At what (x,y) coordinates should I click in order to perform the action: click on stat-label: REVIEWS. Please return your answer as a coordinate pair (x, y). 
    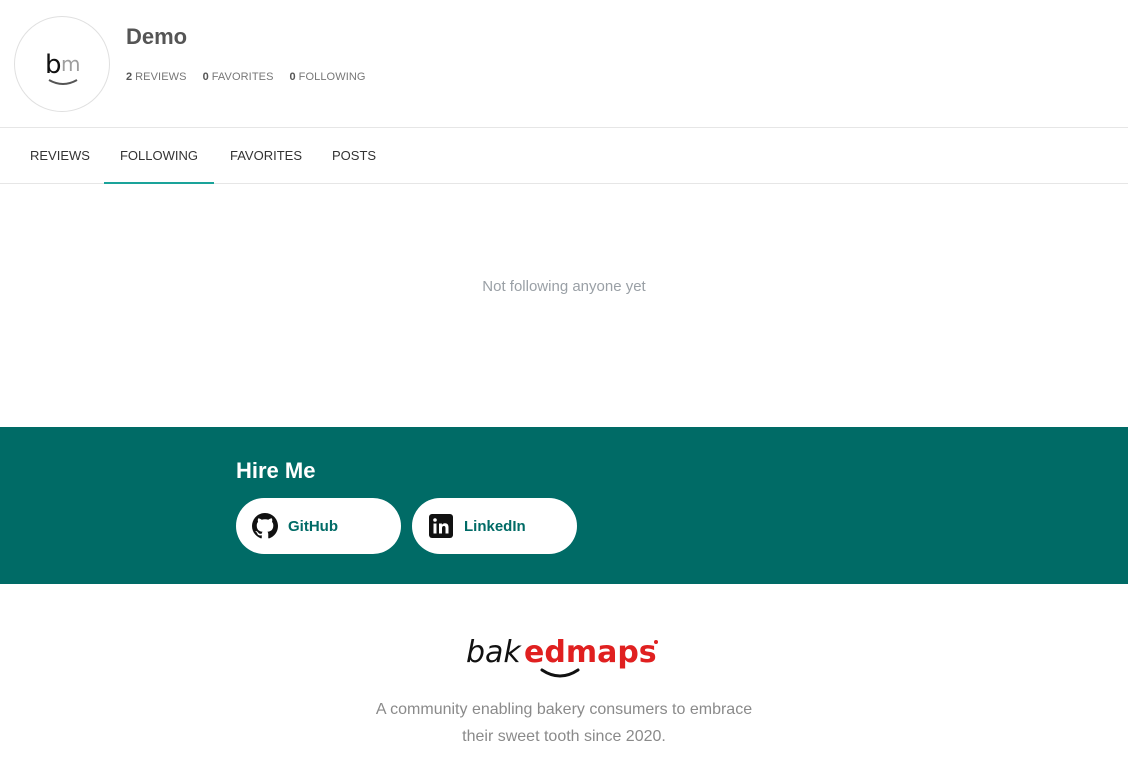
    Looking at the image, I should click on (161, 77).